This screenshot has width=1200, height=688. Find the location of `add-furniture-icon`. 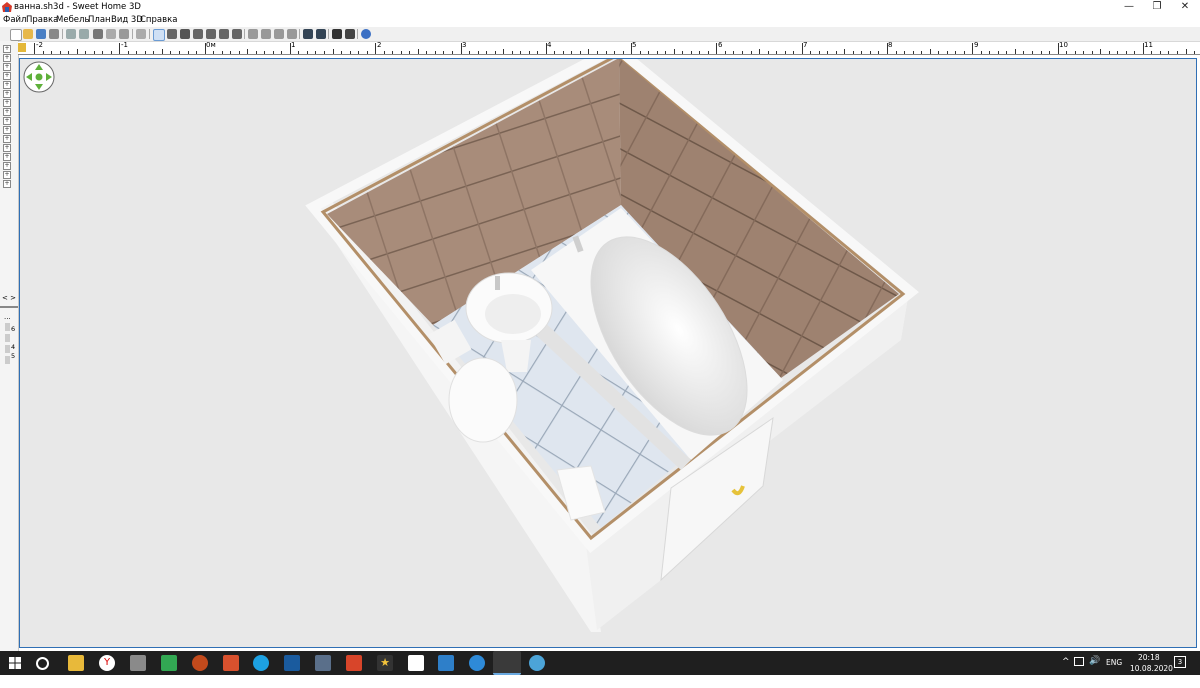

add-furniture-icon is located at coordinates (141, 34).